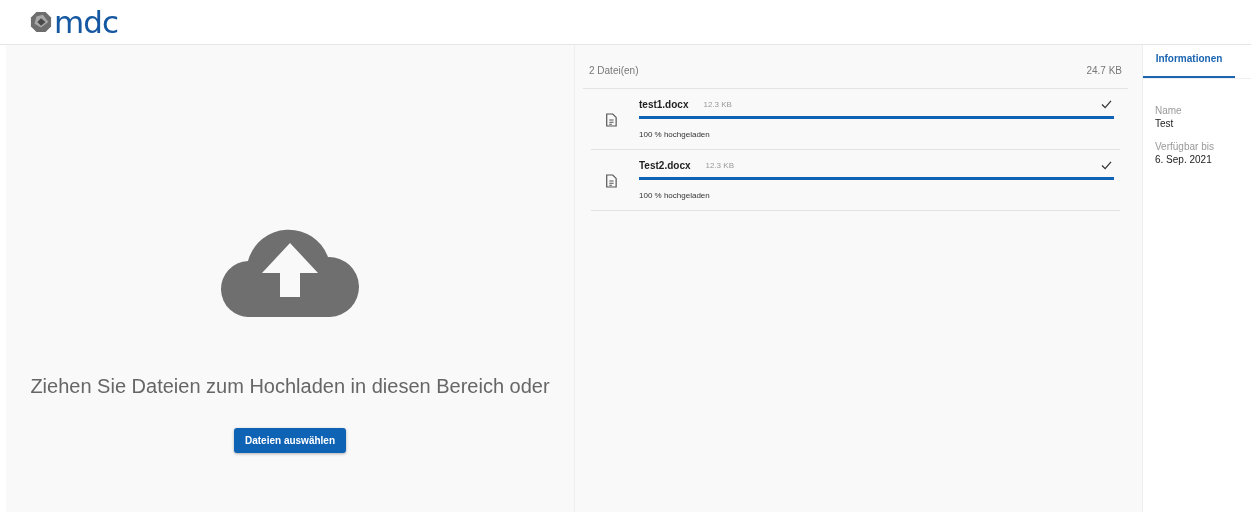 The image size is (1251, 512). Describe the element at coordinates (41, 22) in the screenshot. I see `logo-icon` at that location.